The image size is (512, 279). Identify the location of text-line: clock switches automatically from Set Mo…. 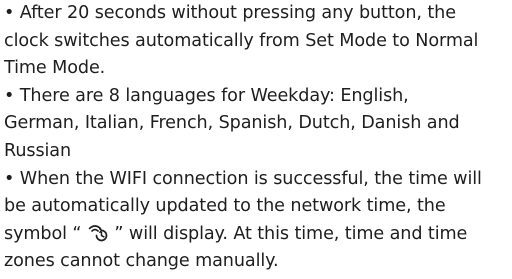
(241, 40).